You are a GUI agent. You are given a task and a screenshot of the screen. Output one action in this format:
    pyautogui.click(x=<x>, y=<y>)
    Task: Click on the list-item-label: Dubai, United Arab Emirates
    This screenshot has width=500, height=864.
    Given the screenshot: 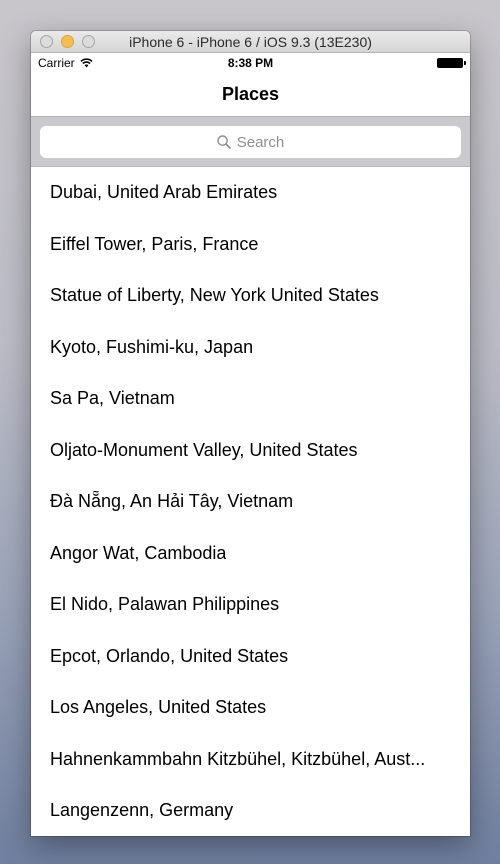 What is the action you would take?
    pyautogui.click(x=164, y=192)
    